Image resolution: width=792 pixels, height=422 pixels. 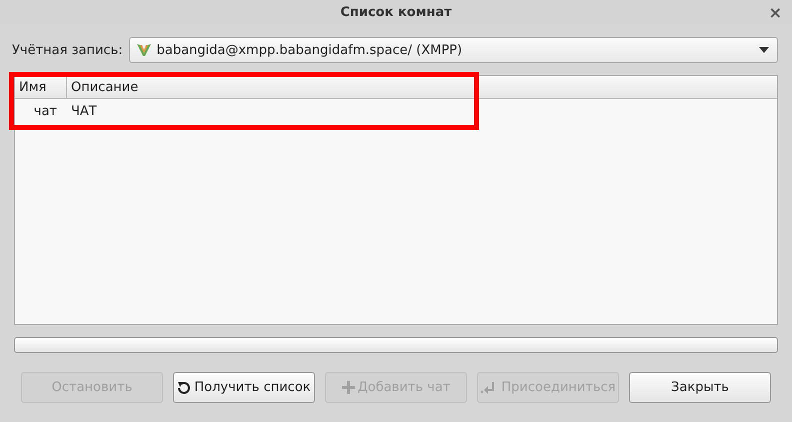 I want to click on account-dropdown: babangida@xmpp.babangidafm.space/ (XMPP), so click(x=453, y=50).